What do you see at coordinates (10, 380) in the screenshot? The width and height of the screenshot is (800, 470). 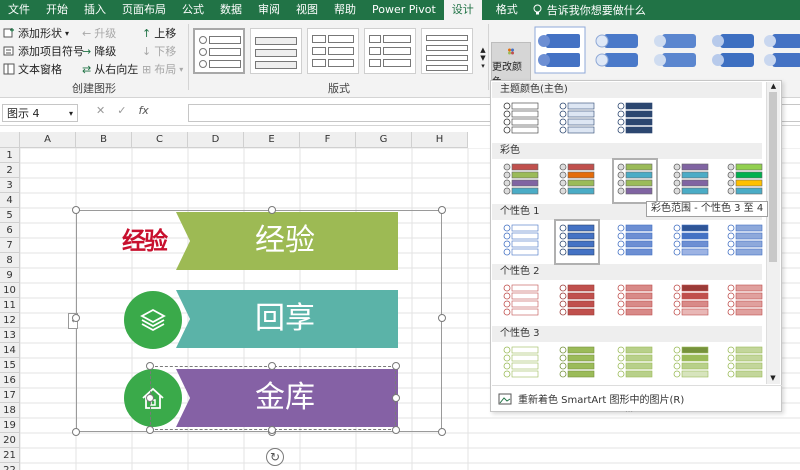 I see `row-header: 16` at bounding box center [10, 380].